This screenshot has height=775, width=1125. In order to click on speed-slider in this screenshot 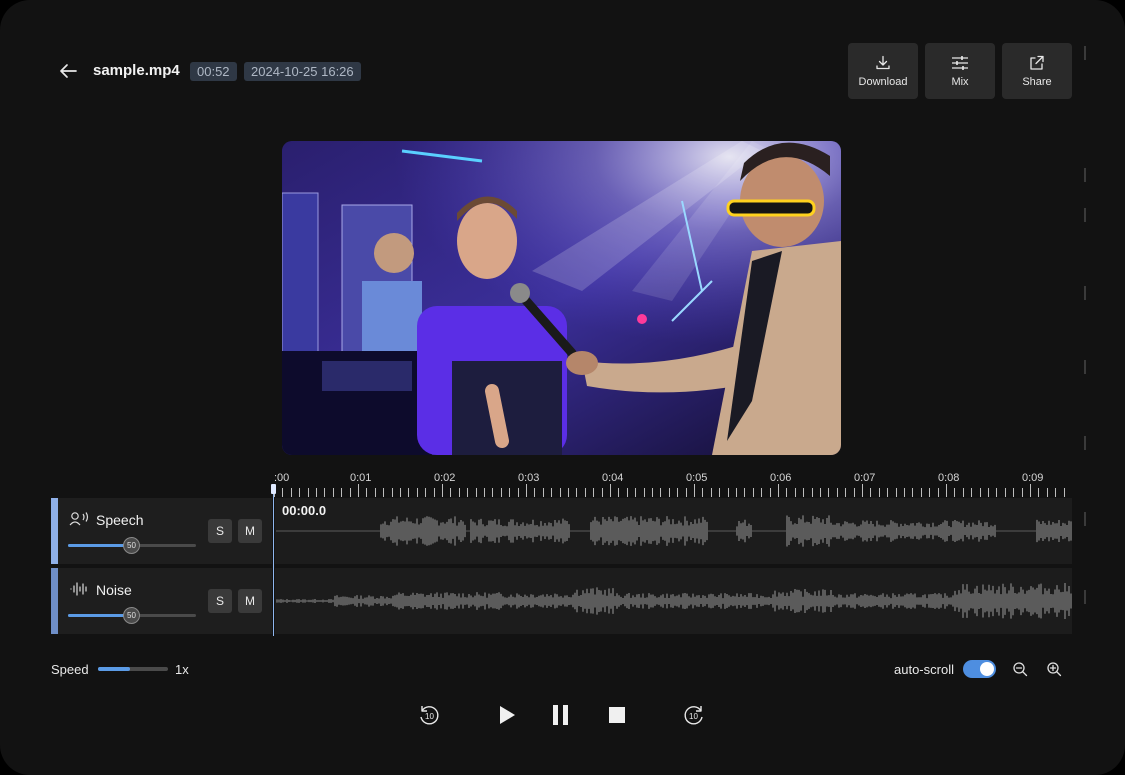, I will do `click(133, 669)`.